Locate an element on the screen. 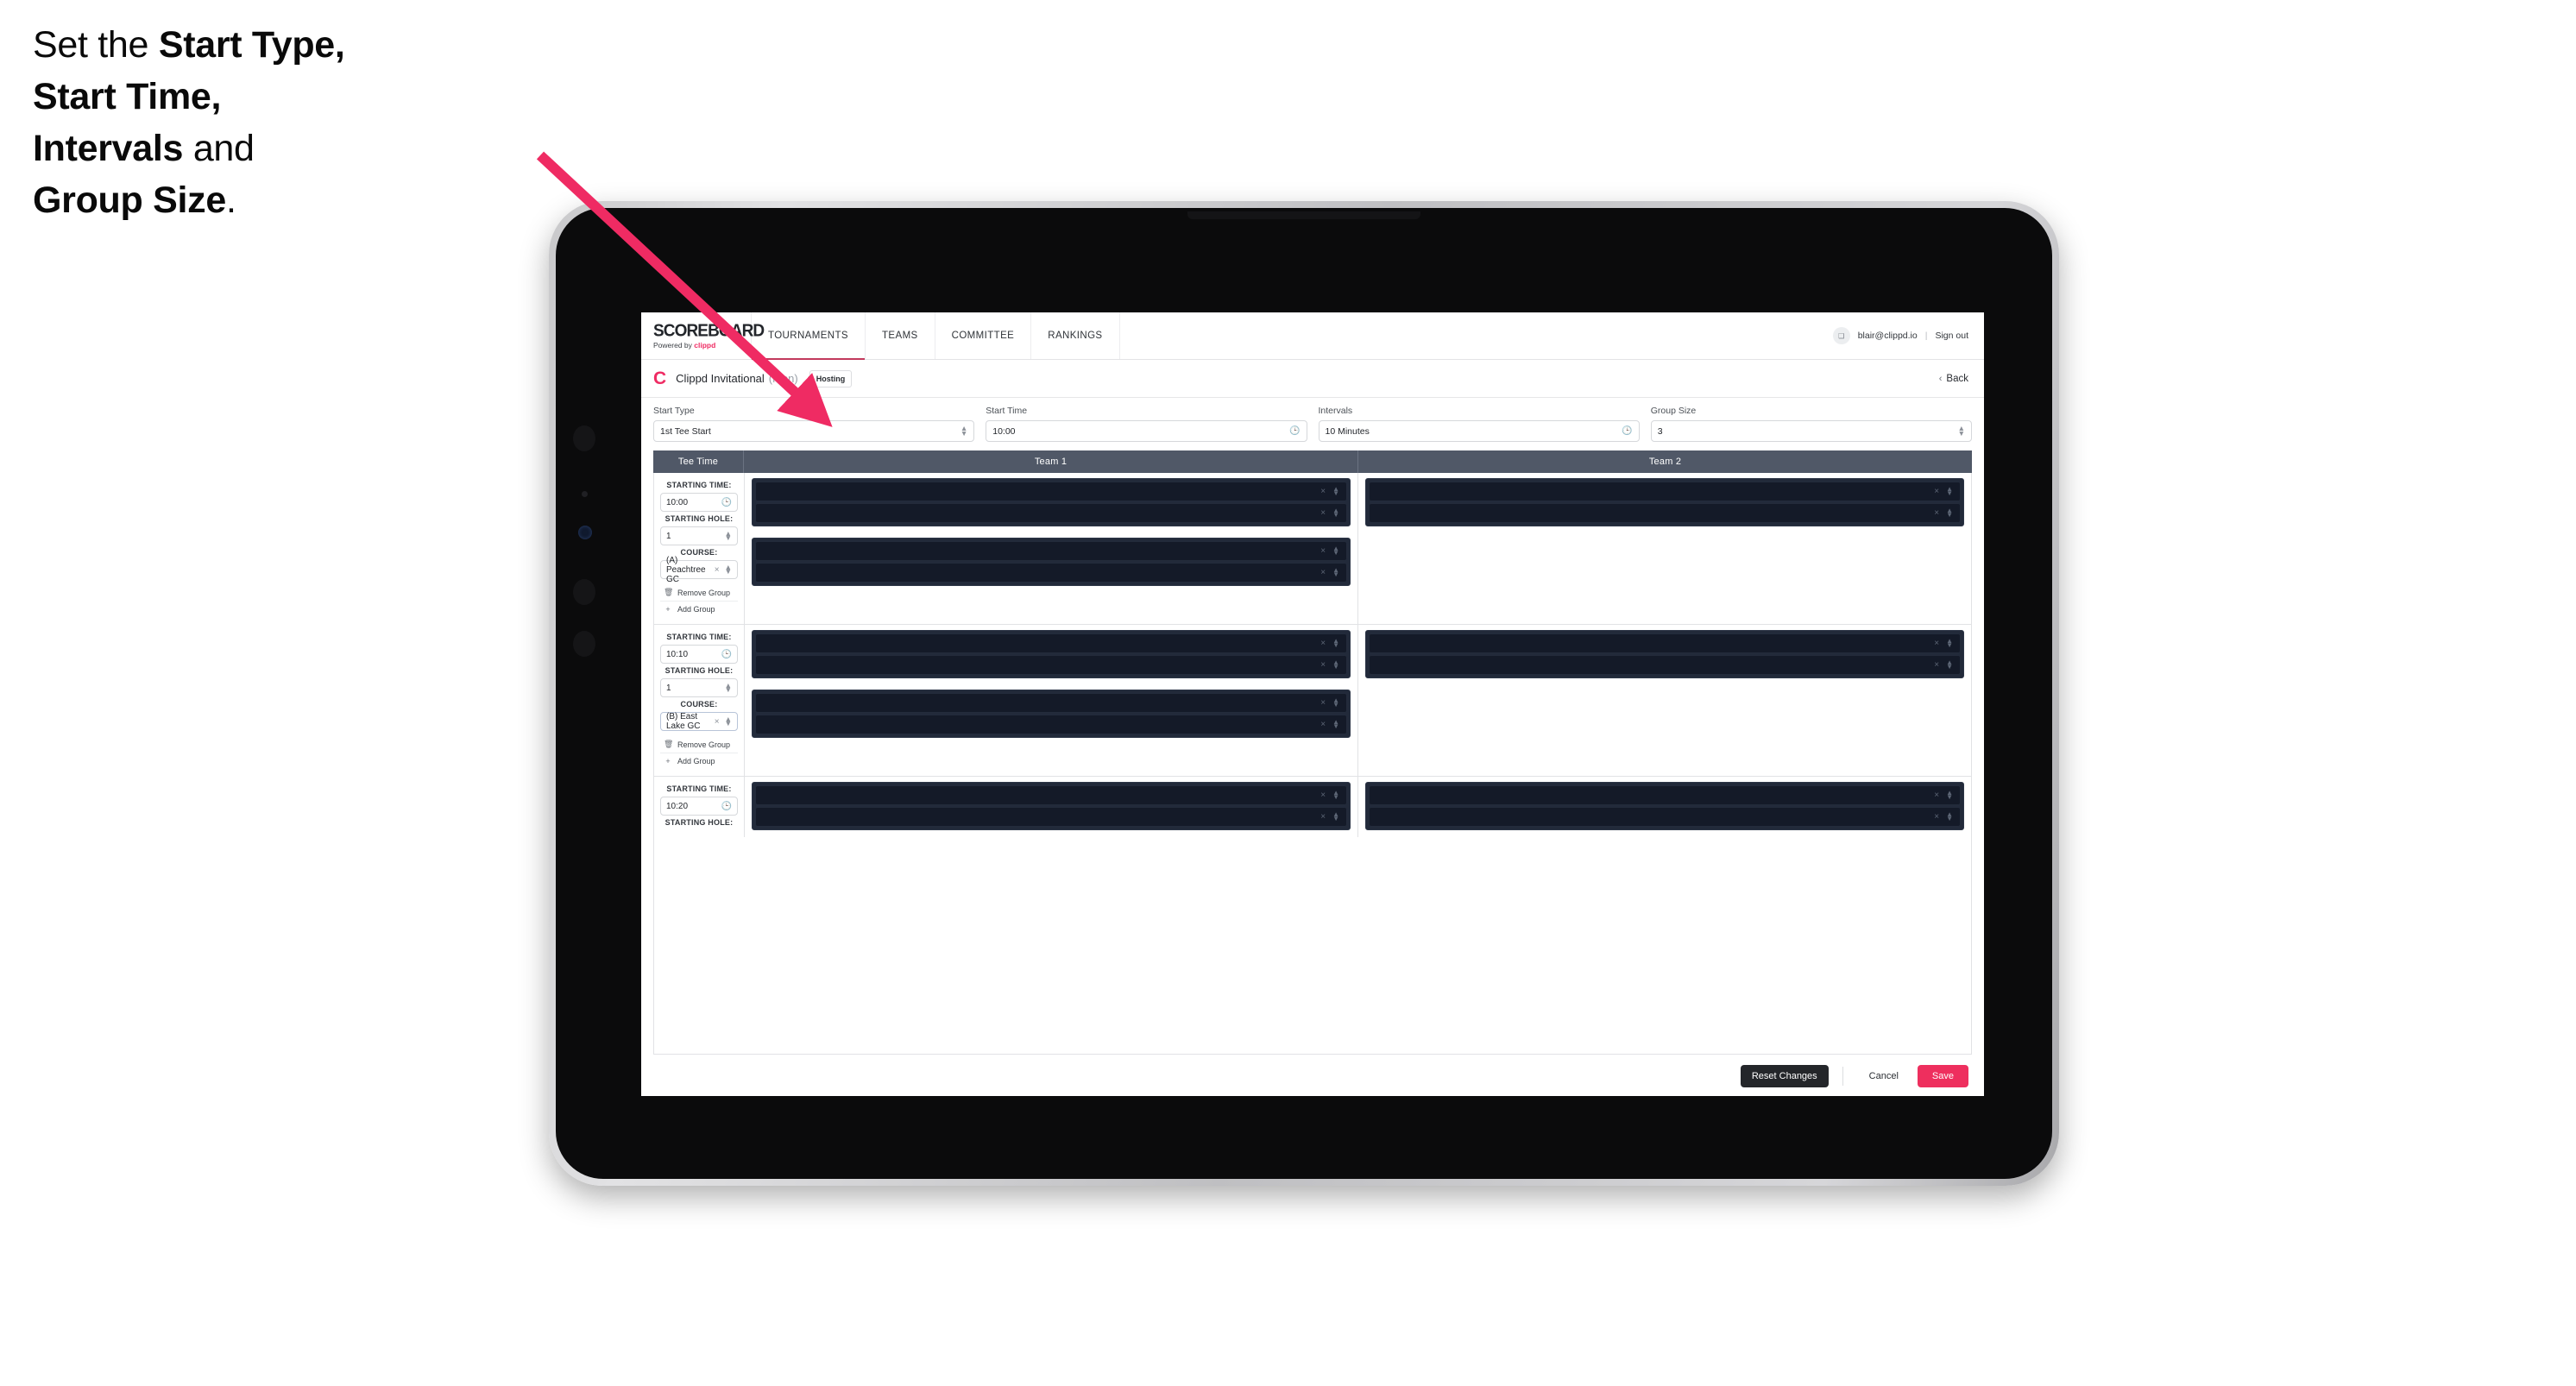 This screenshot has height=1386, width=2576. sign-out-link: Sign out is located at coordinates (1952, 336).